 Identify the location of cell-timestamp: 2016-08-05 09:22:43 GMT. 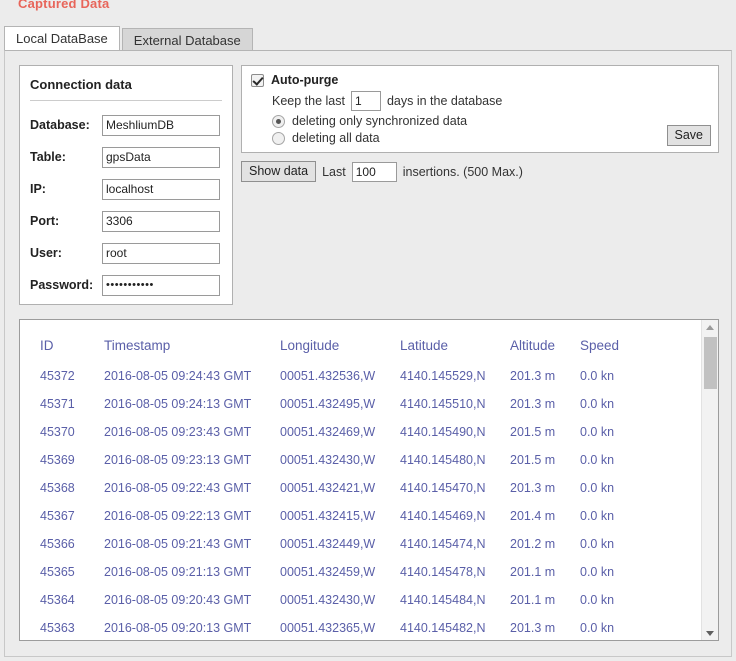
(178, 488).